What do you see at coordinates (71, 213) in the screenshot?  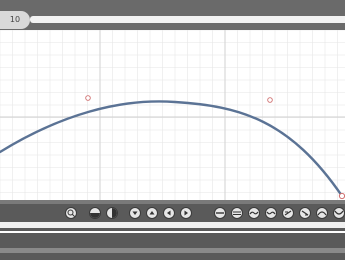 I see `search-icon` at bounding box center [71, 213].